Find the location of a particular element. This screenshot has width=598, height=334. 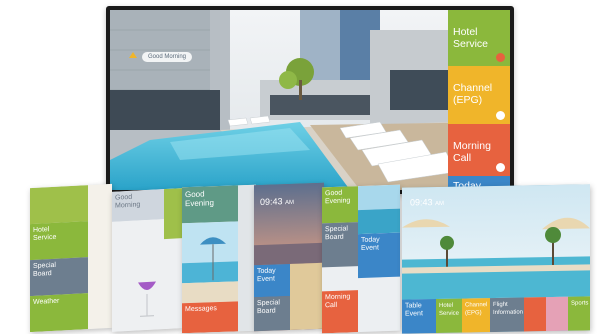

tv-icon is located at coordinates (500, 115).